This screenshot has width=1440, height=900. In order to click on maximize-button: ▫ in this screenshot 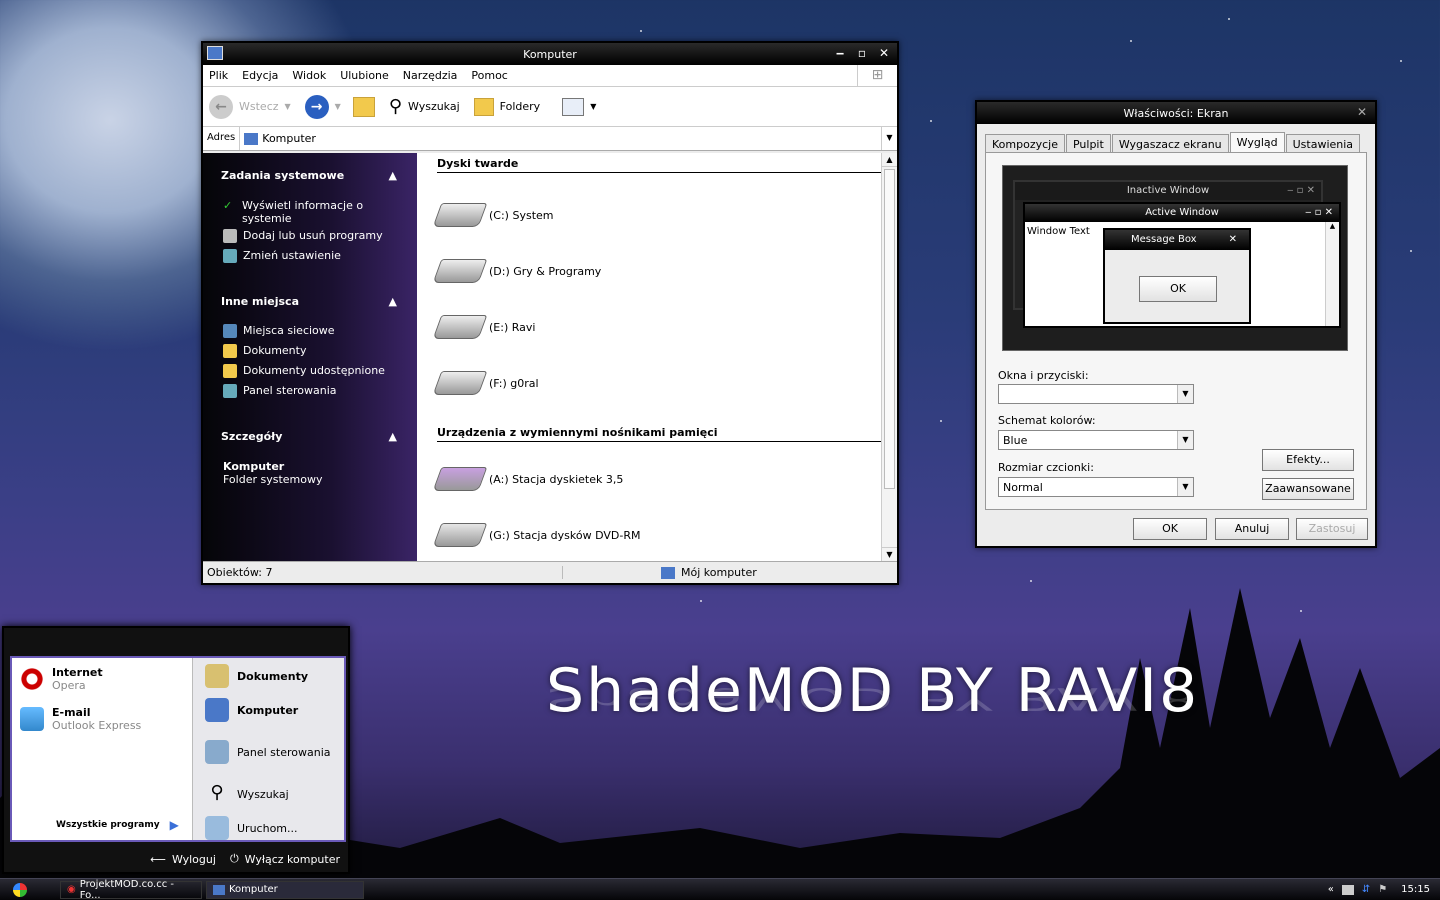, I will do `click(862, 53)`.